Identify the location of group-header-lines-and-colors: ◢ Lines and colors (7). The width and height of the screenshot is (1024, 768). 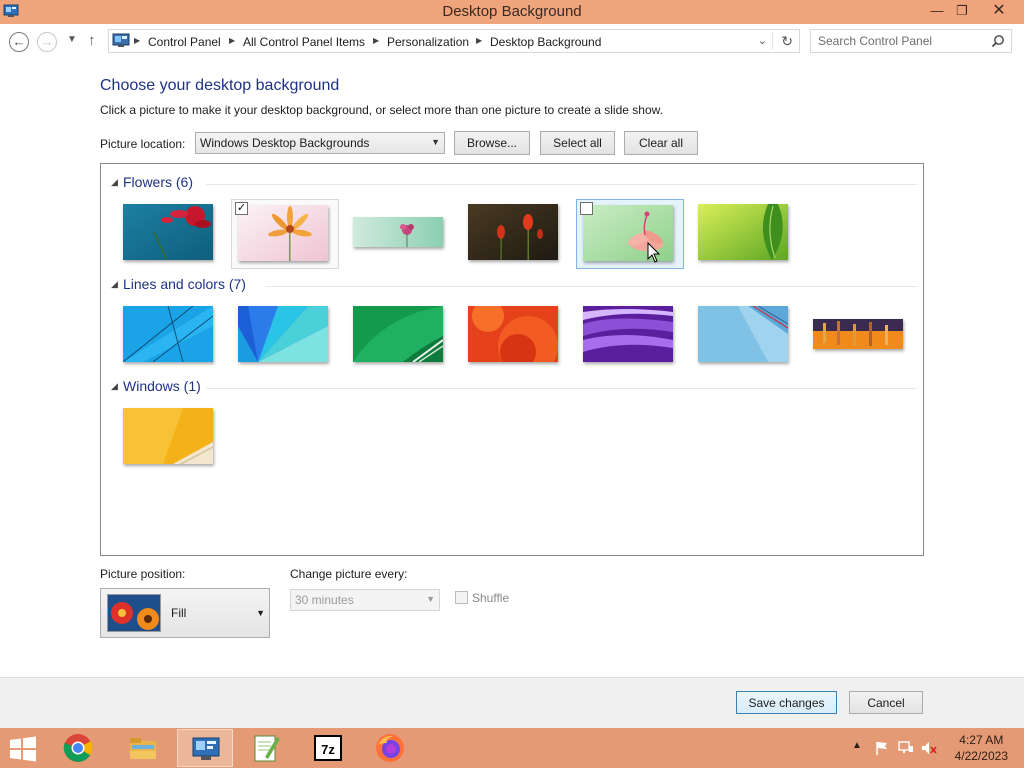
(514, 286).